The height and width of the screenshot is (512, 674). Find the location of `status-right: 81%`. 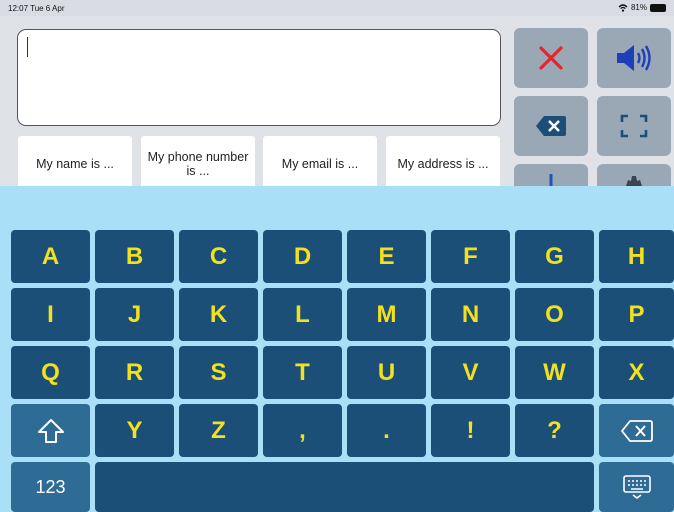

status-right: 81% is located at coordinates (642, 7).